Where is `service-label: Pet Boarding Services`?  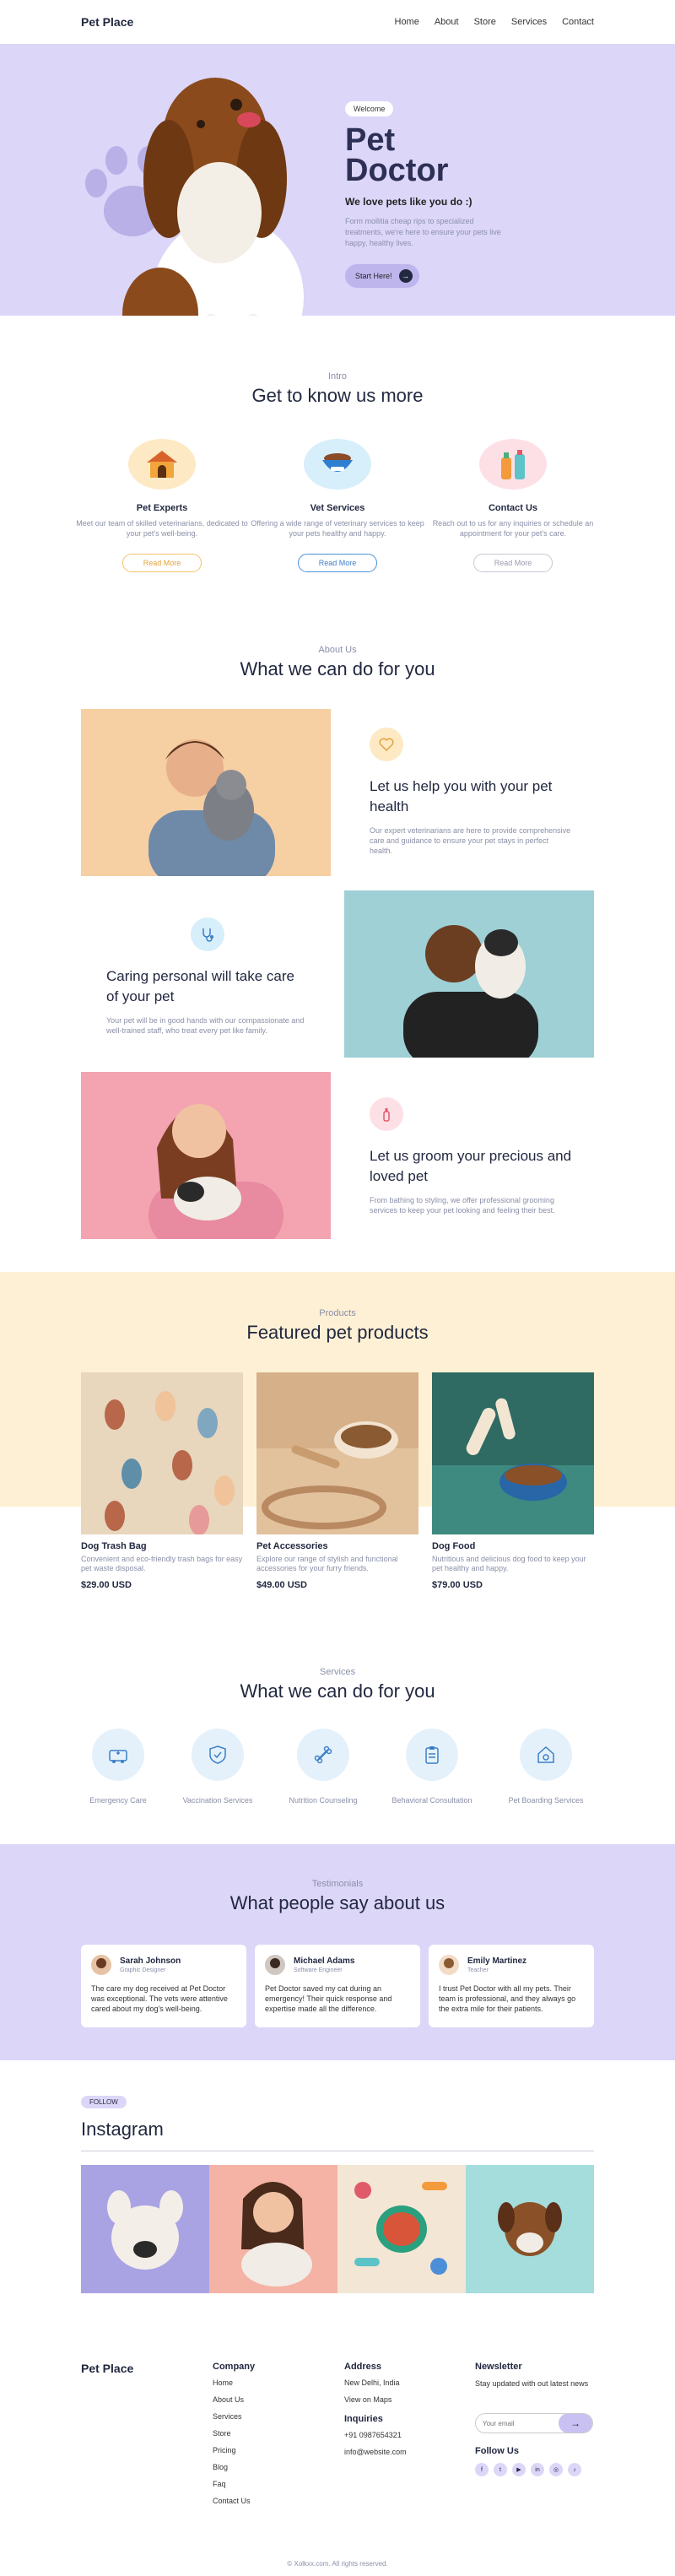 service-label: Pet Boarding Services is located at coordinates (546, 1800).